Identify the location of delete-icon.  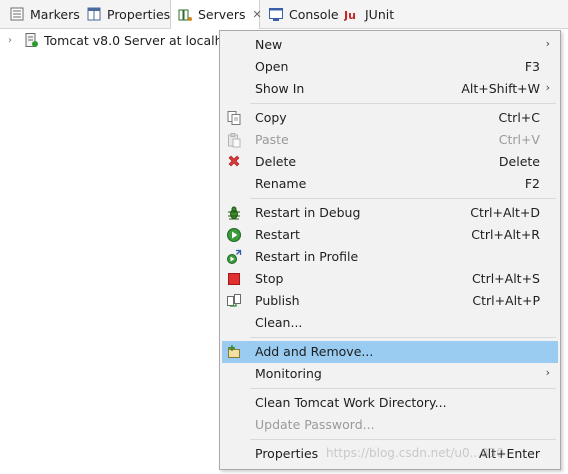
(234, 161).